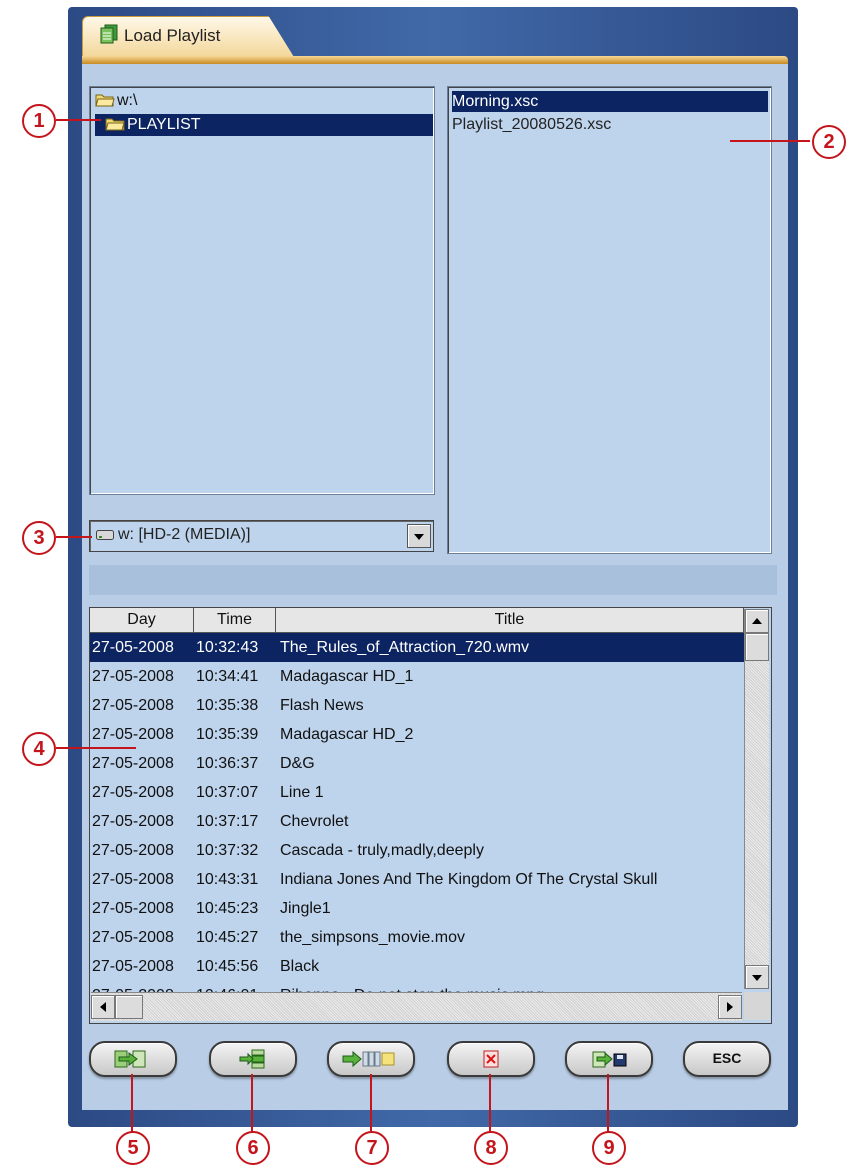 Image resolution: width=846 pixels, height=1169 pixels. What do you see at coordinates (39, 749) in the screenshot?
I see `callout-4: 4` at bounding box center [39, 749].